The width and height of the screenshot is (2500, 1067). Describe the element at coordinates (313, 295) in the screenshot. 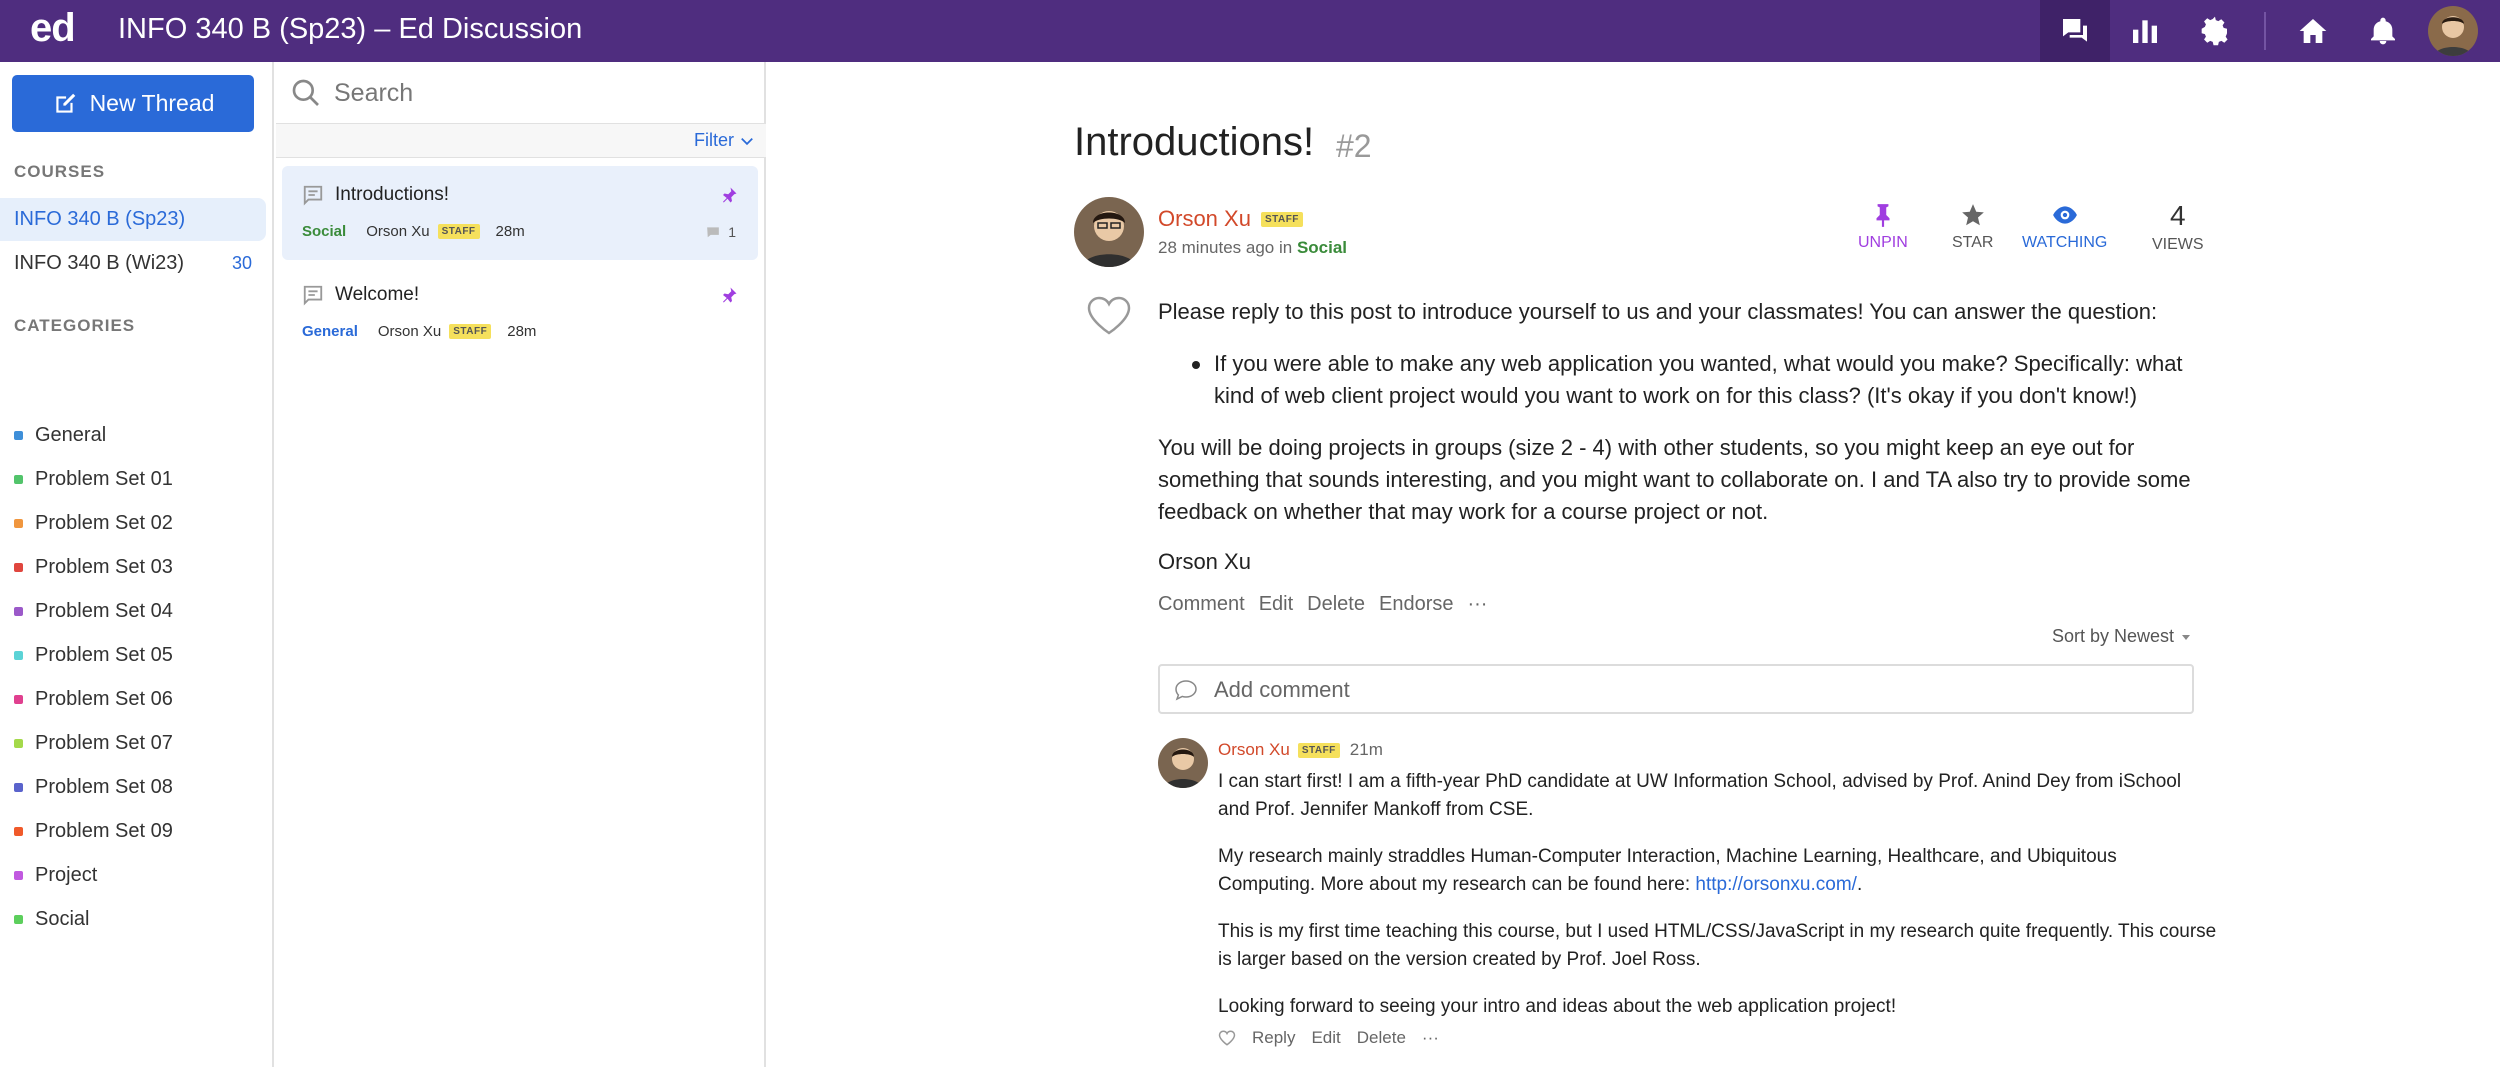

I see `thread-icon` at that location.